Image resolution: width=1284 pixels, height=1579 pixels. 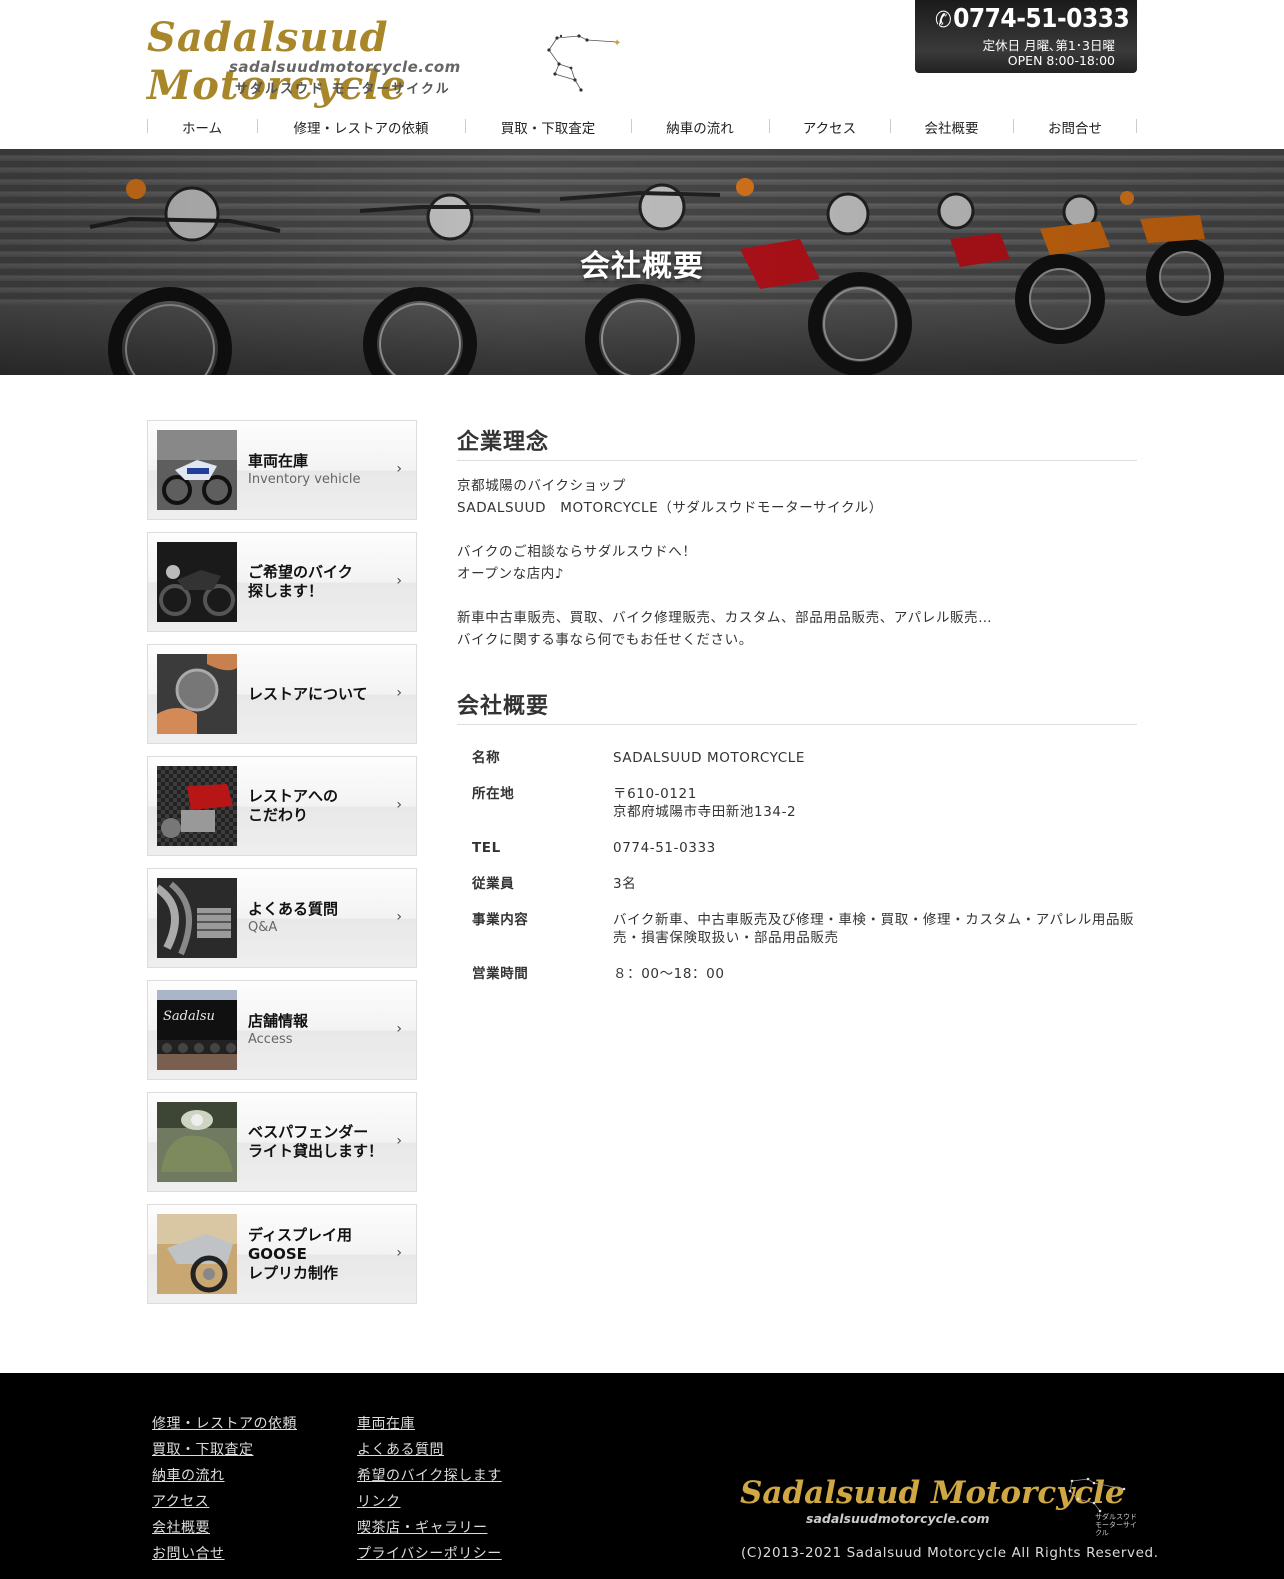 What do you see at coordinates (300, 582) in the screenshot?
I see `sidebar-item-text: ご希望のバイク 探します！` at bounding box center [300, 582].